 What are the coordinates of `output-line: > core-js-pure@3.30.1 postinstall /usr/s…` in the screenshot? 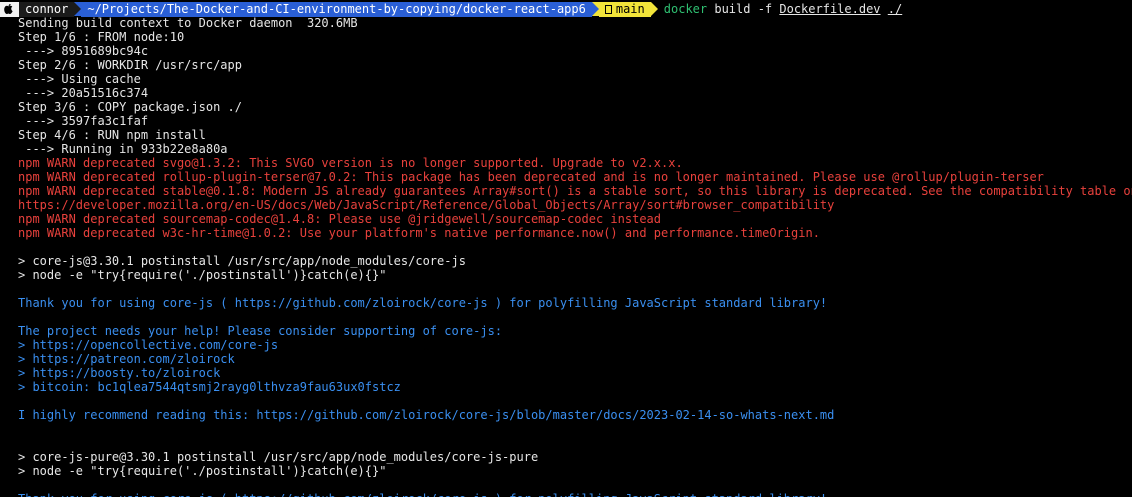 It's located at (278, 457).